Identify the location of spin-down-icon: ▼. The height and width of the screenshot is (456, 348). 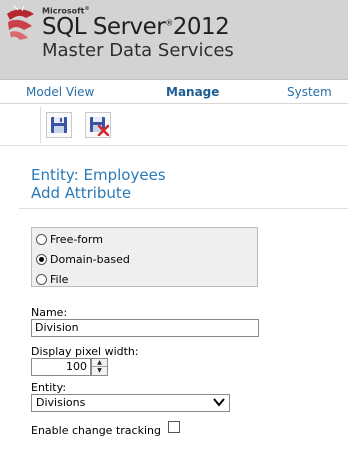
(99, 371).